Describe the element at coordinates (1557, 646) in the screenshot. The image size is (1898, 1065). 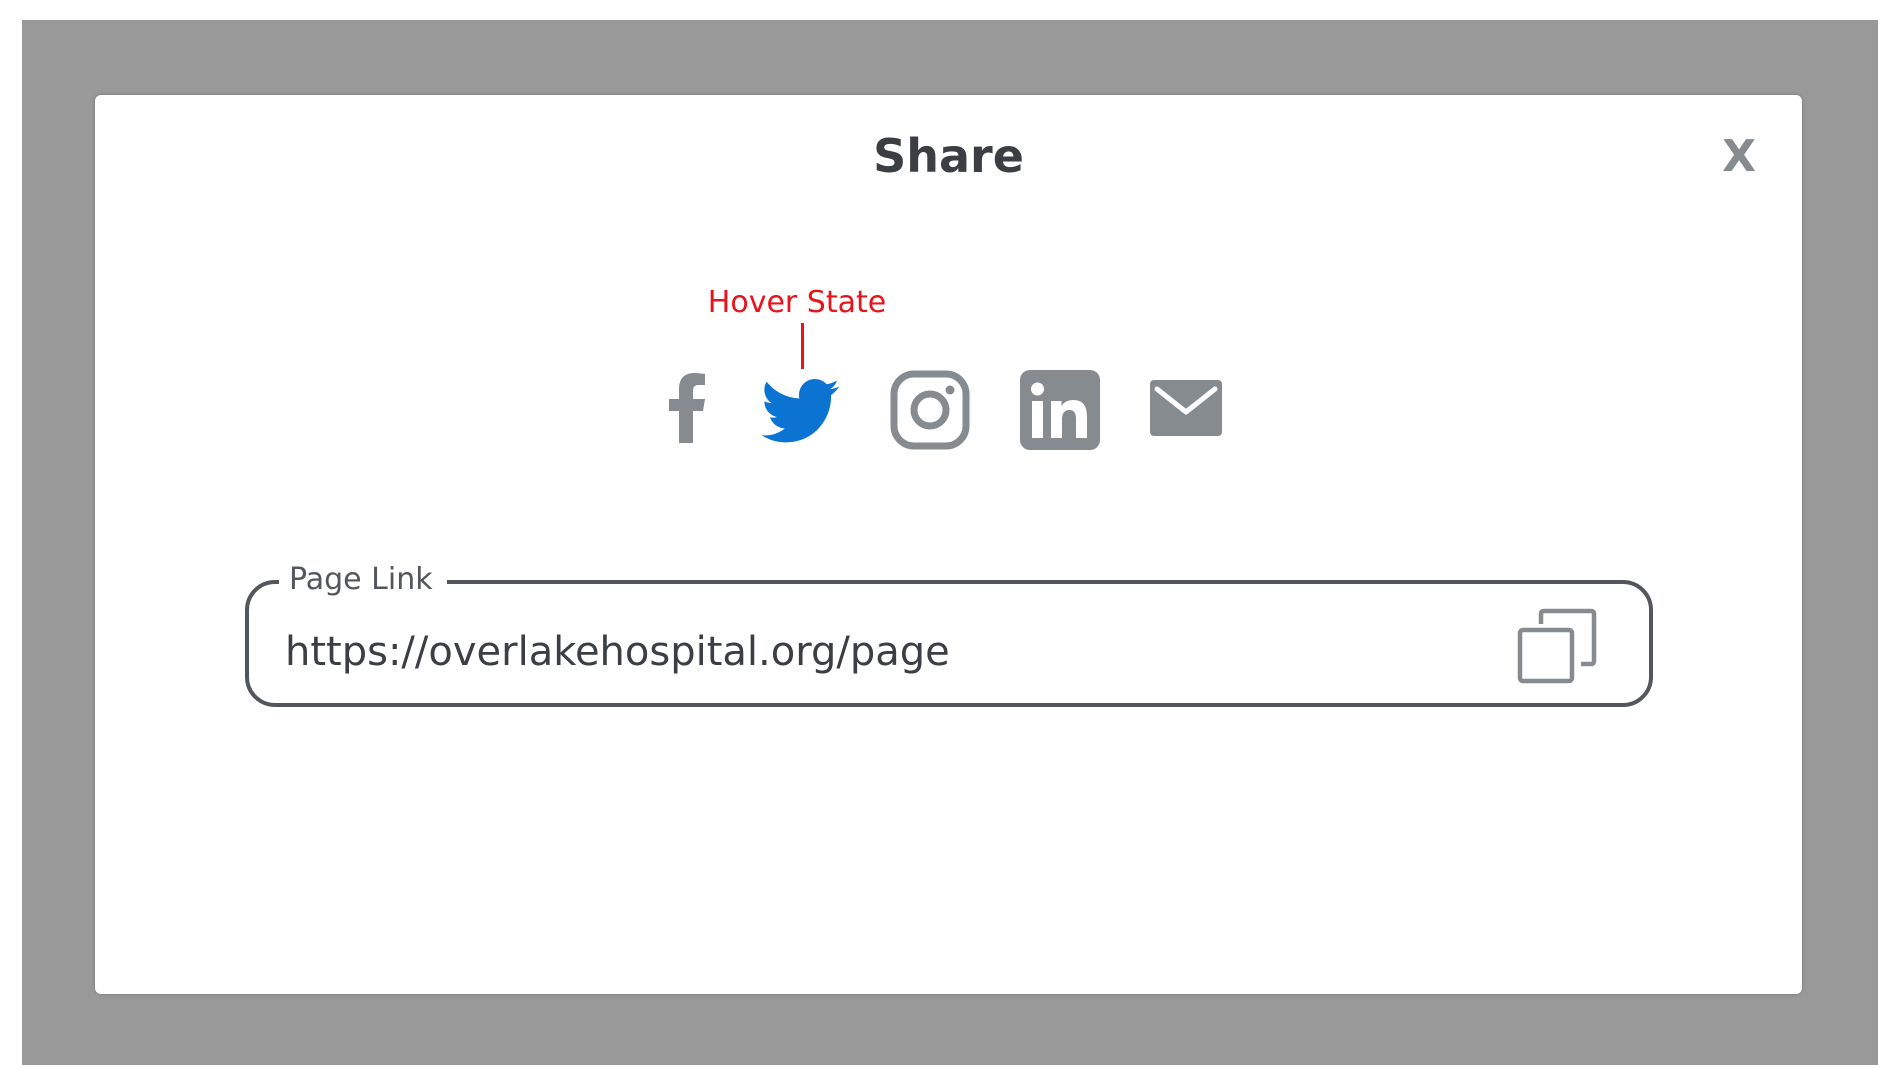
I see `copy-icon` at that location.